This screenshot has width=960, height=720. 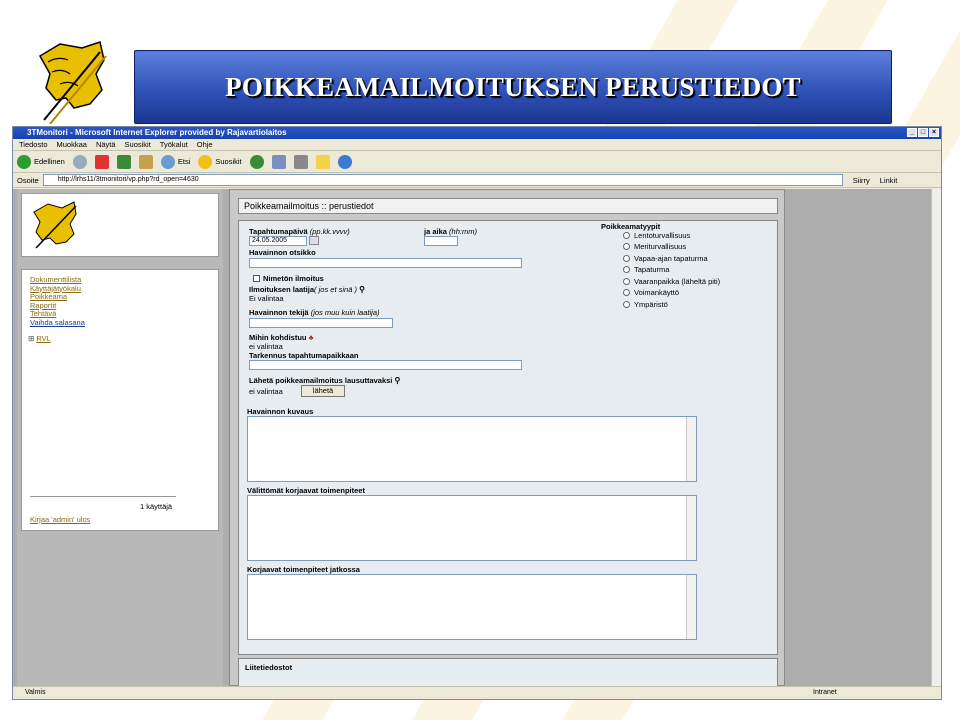 What do you see at coordinates (325, 380) in the screenshot?
I see `send-label: Lähetä poikkeamailmoitus lausuttavaksi ⚲` at bounding box center [325, 380].